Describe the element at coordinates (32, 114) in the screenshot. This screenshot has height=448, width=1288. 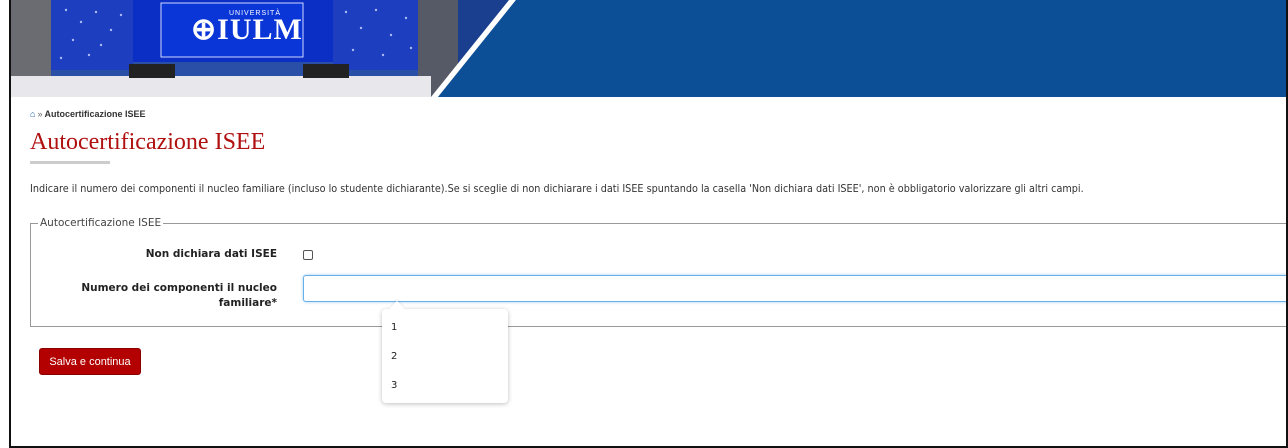
I see `home-icon: ⌂` at that location.